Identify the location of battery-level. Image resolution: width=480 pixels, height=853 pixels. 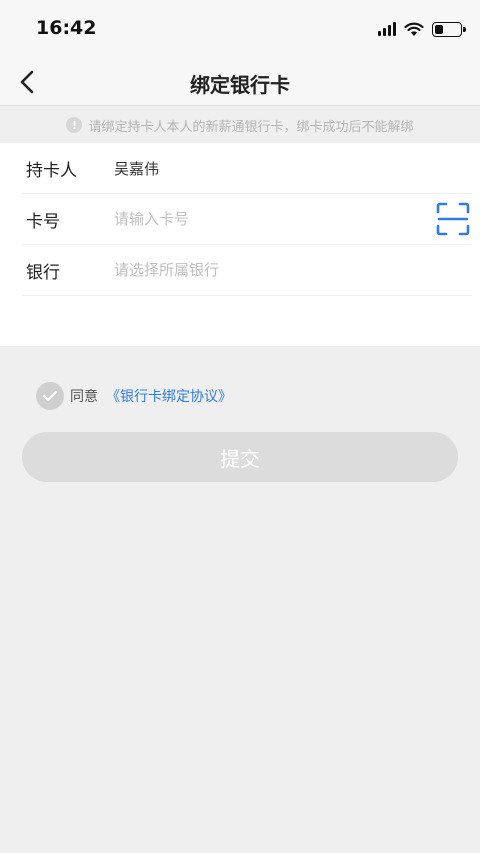
(439, 29).